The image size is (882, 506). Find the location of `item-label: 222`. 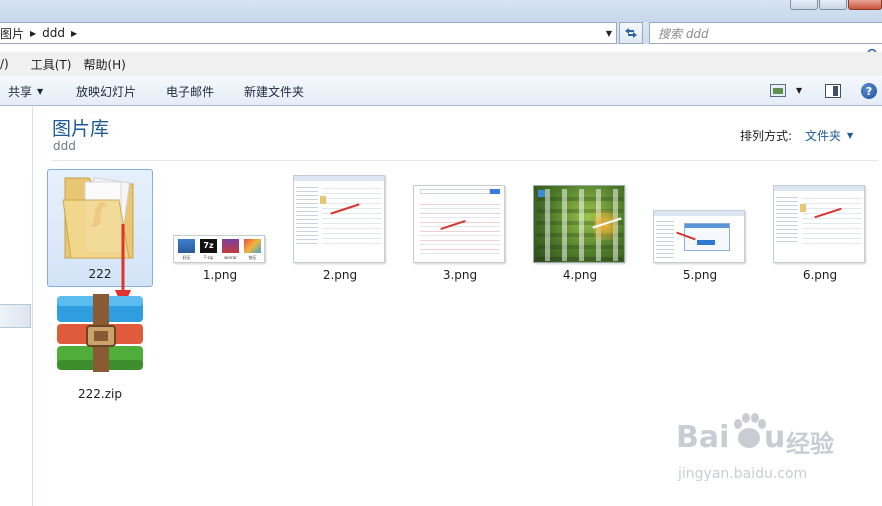

item-label: 222 is located at coordinates (100, 274).